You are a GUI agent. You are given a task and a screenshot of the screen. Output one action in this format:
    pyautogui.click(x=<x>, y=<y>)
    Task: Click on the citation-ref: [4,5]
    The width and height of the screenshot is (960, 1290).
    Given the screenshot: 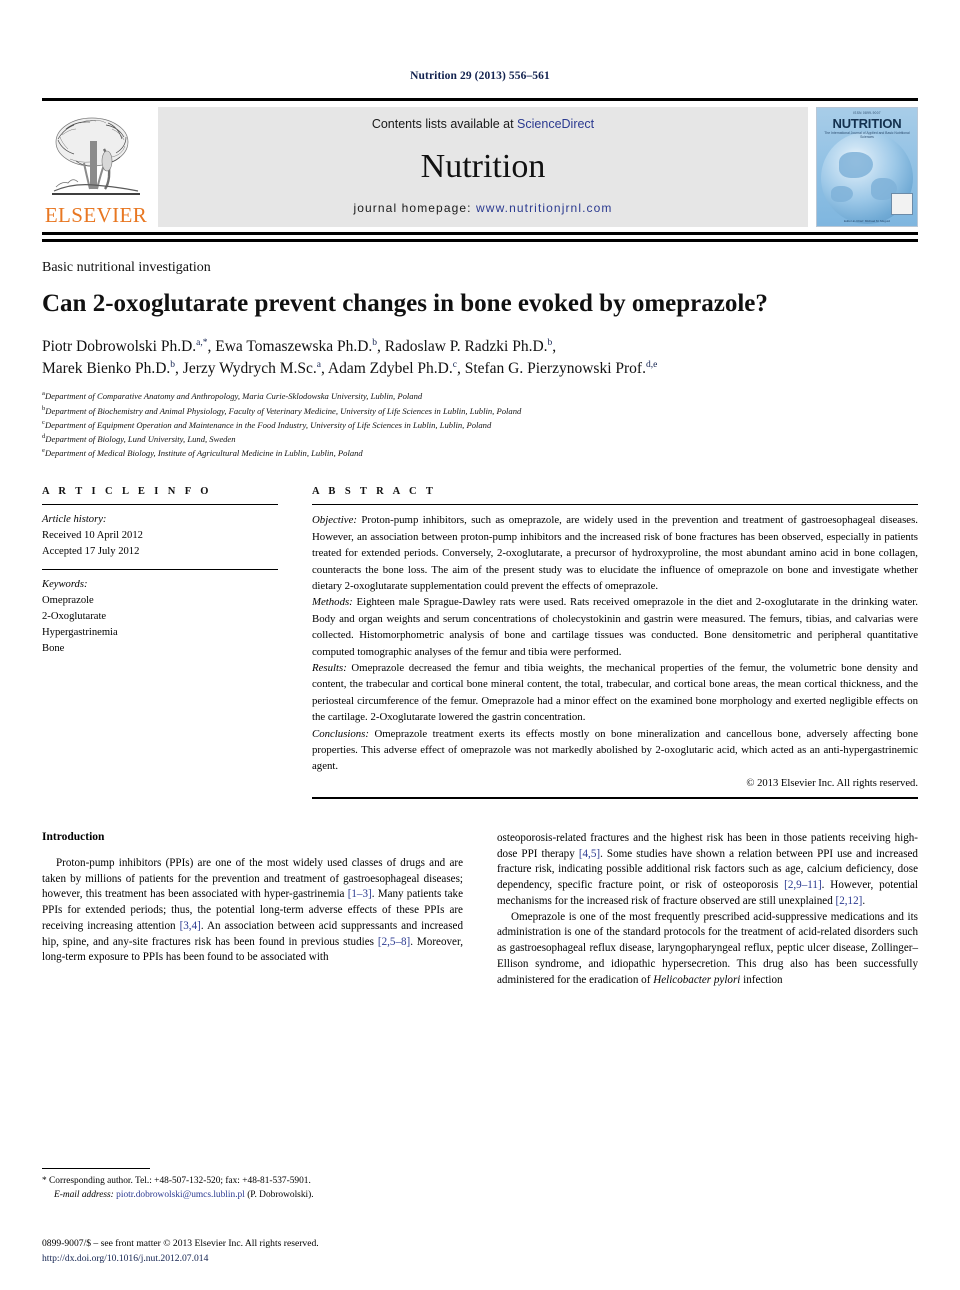 What is the action you would take?
    pyautogui.click(x=589, y=854)
    